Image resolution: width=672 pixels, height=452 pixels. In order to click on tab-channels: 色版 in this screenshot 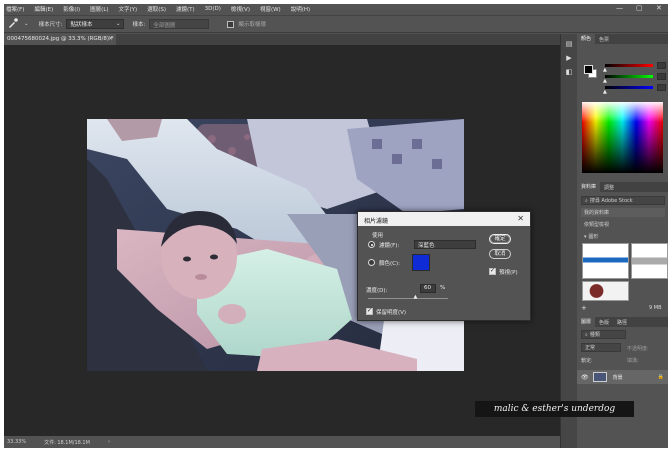, I will do `click(604, 322)`.